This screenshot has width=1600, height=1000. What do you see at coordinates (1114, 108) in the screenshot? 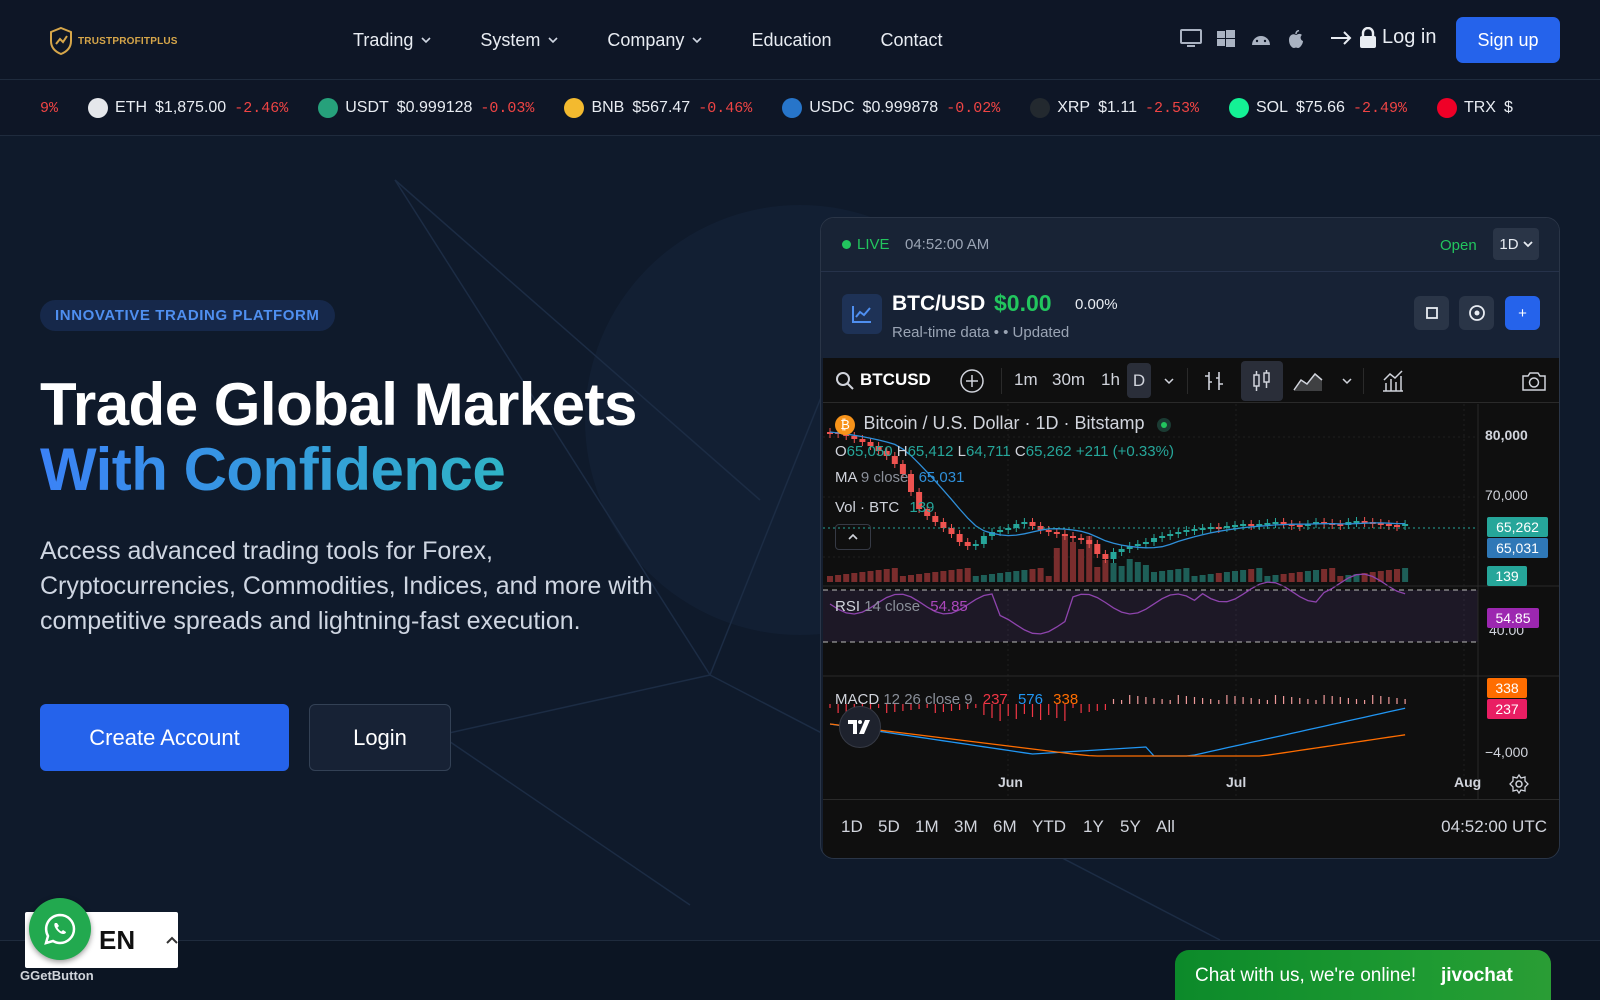
I see `ticker-item: XRP $1.11 -2.53%` at bounding box center [1114, 108].